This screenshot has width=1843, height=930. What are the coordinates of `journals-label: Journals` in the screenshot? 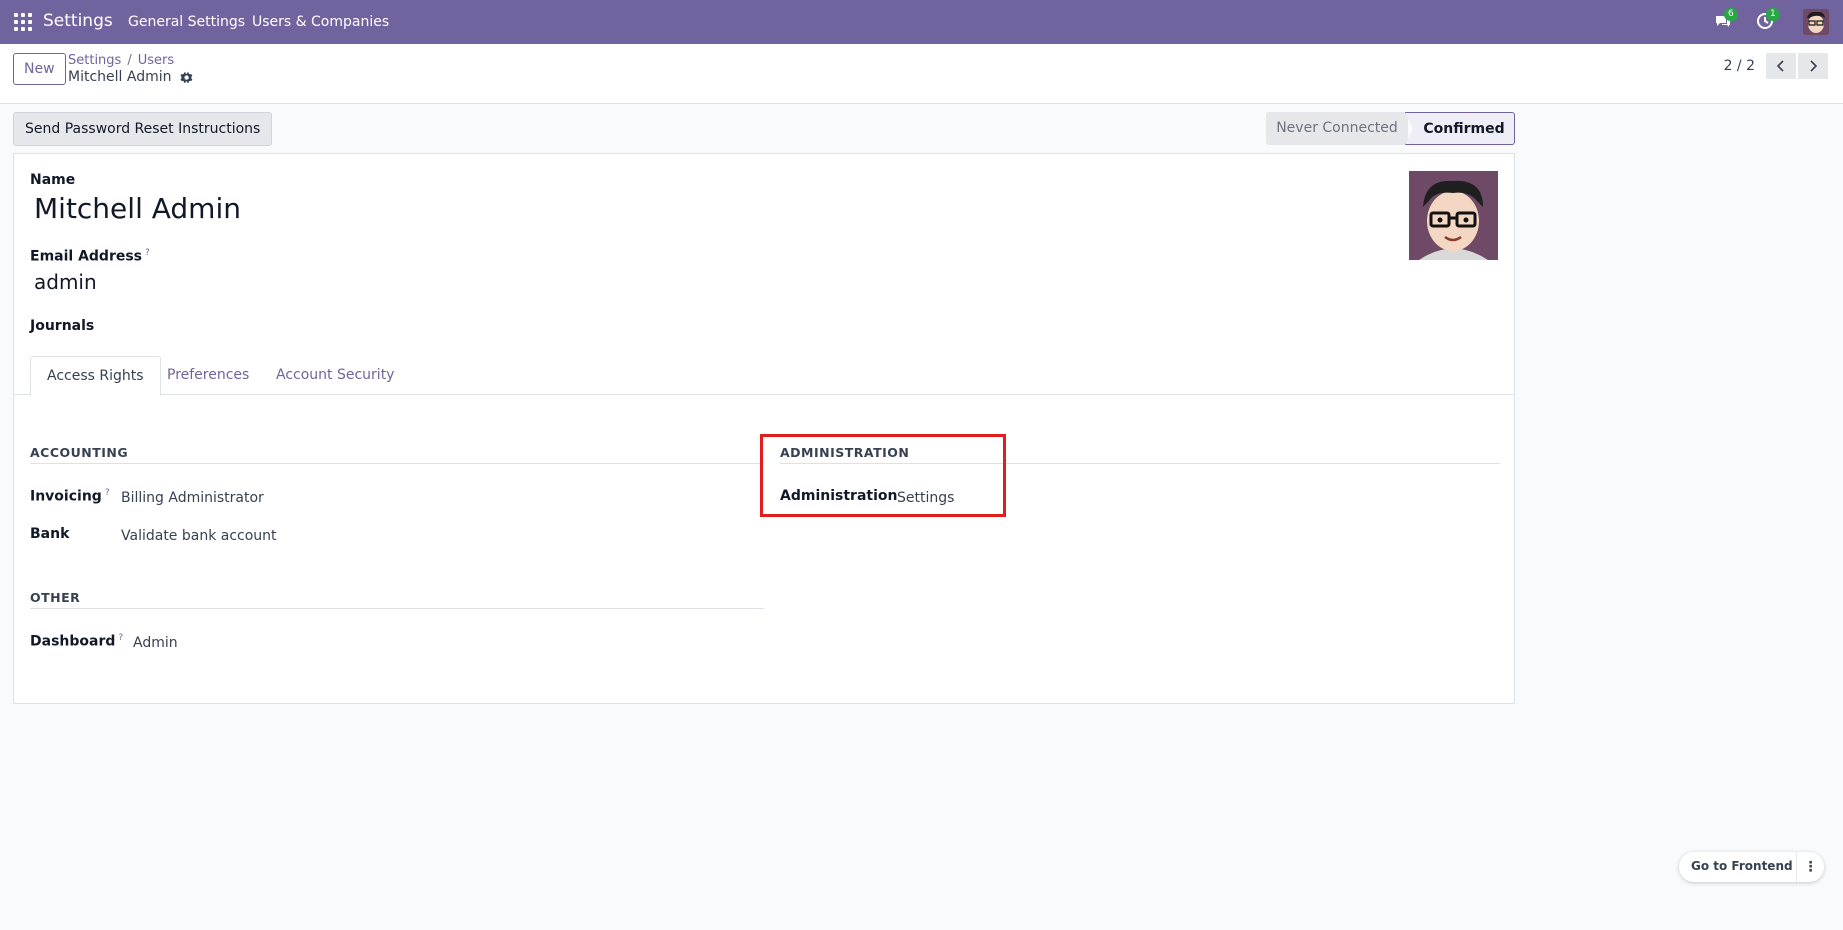 It's located at (62, 326).